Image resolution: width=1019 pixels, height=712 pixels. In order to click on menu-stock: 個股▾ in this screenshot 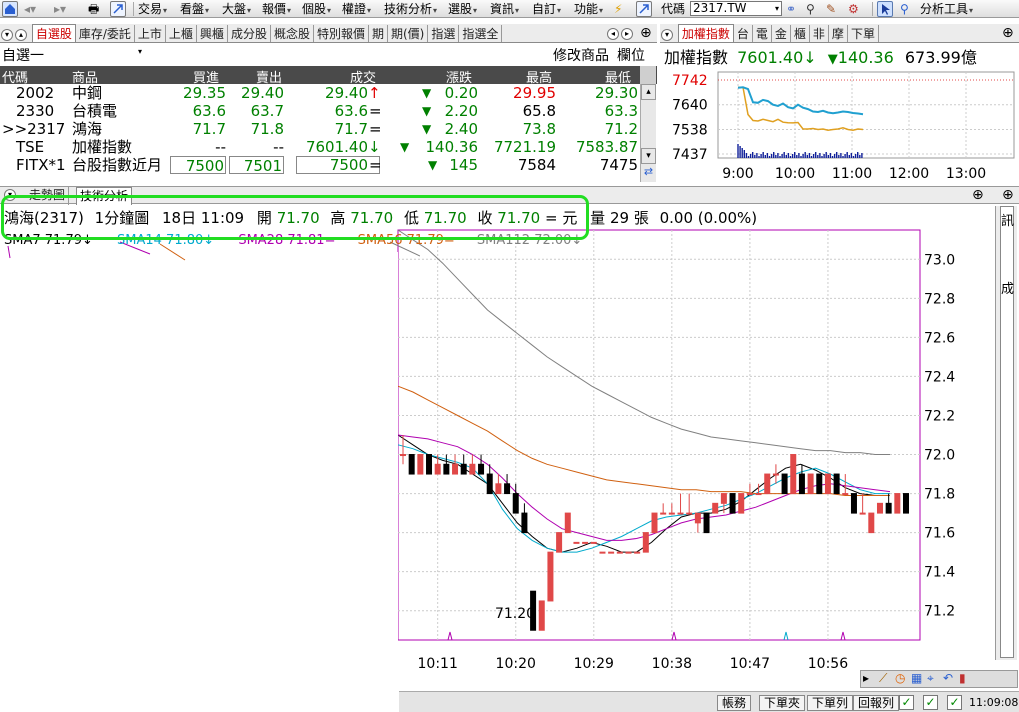, I will do `click(316, 9)`.